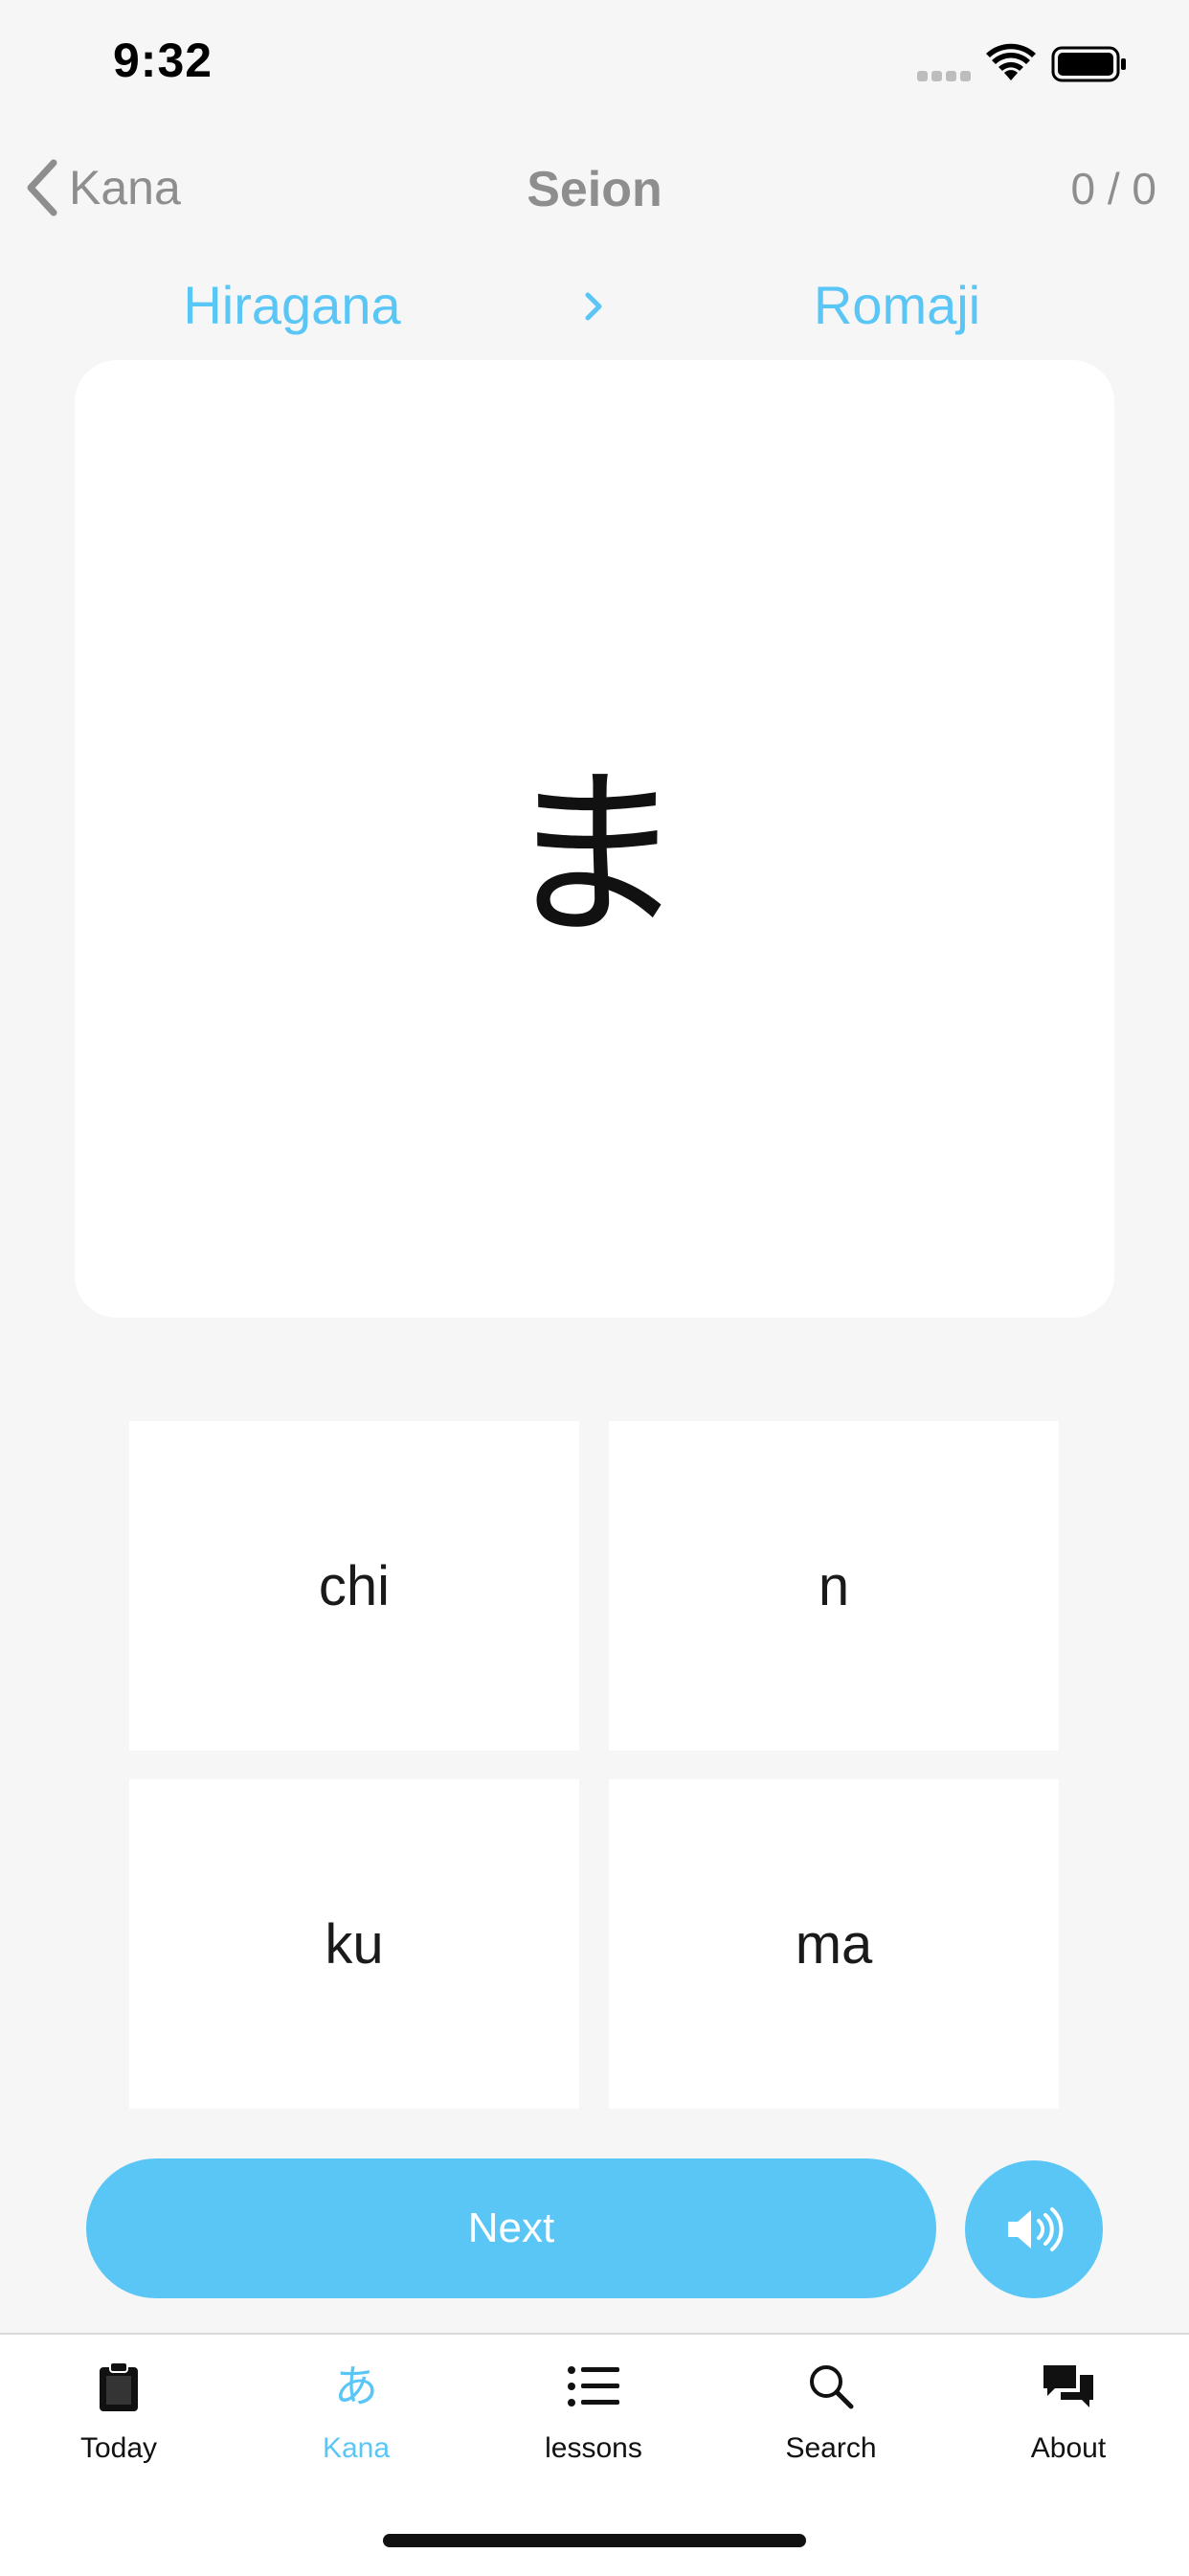 The image size is (1189, 2576). I want to click on next-button: Next, so click(511, 2228).